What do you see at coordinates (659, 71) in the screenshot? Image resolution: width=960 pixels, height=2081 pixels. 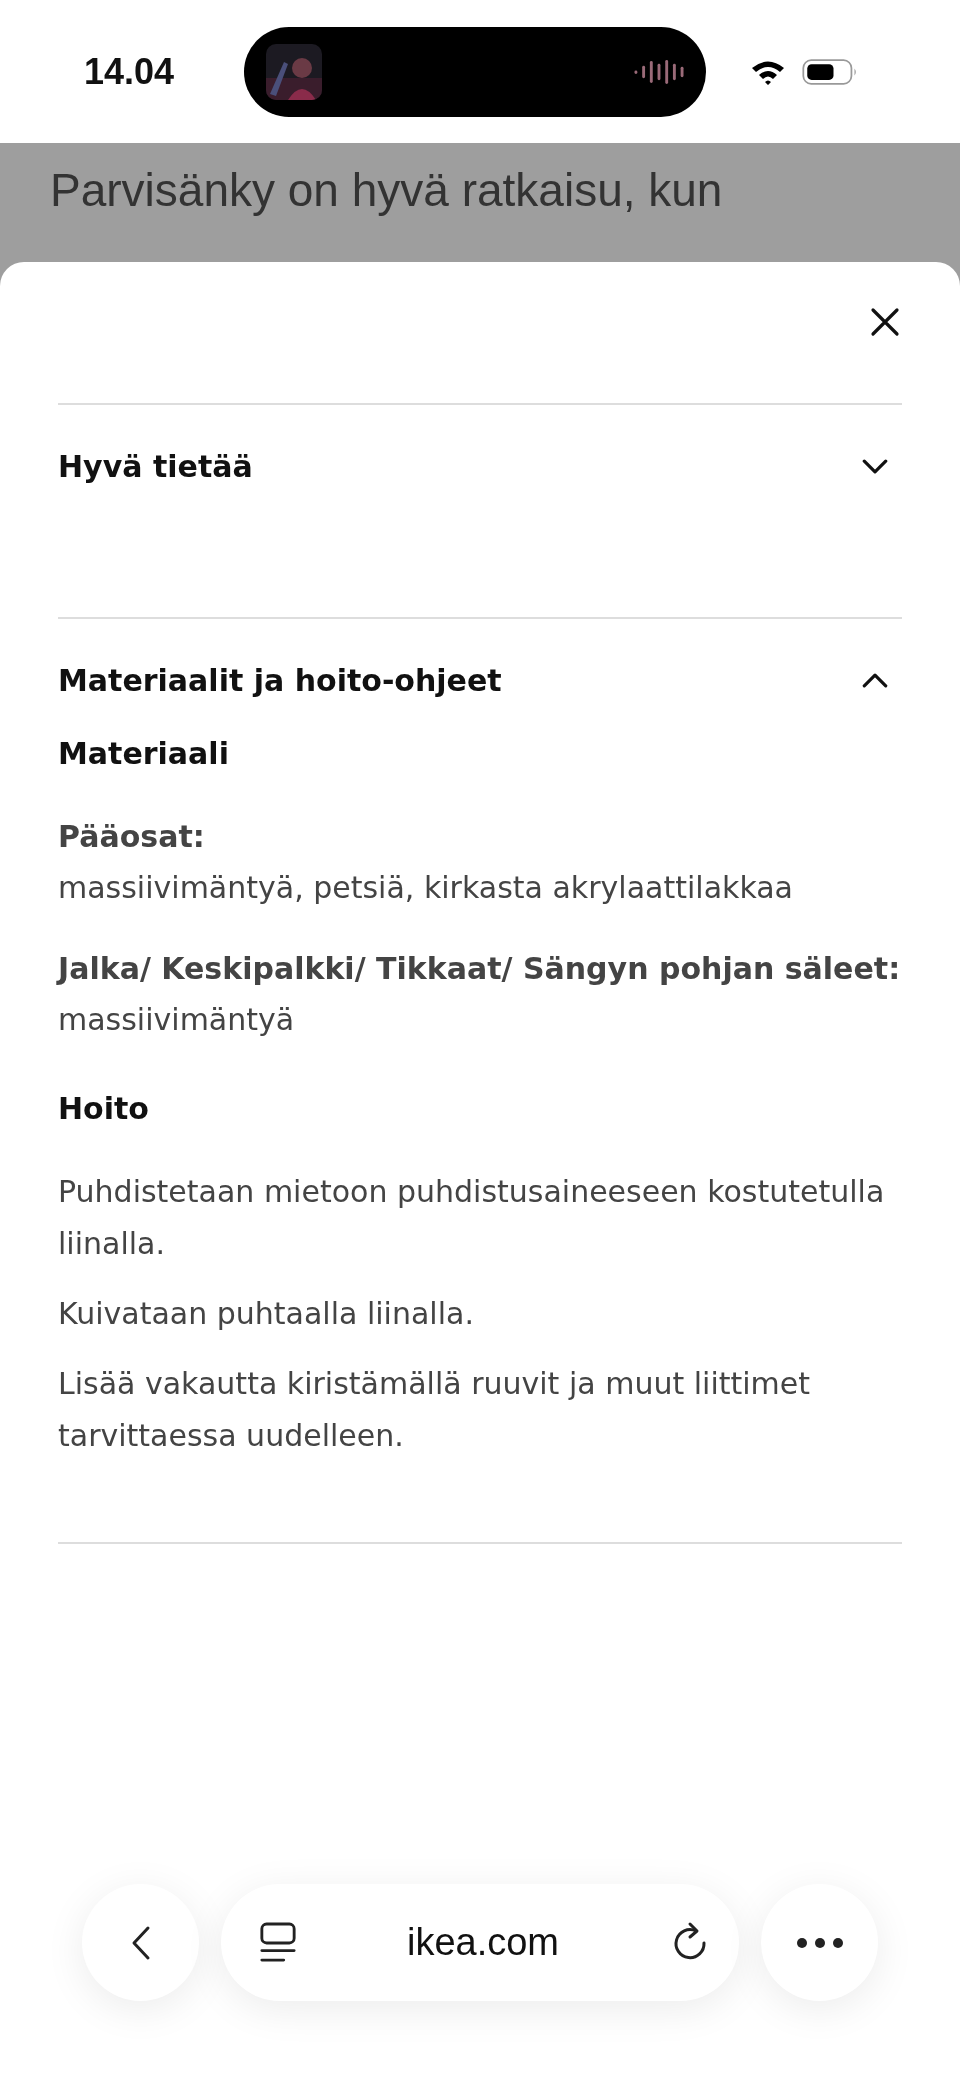 I see `waveform-icon` at bounding box center [659, 71].